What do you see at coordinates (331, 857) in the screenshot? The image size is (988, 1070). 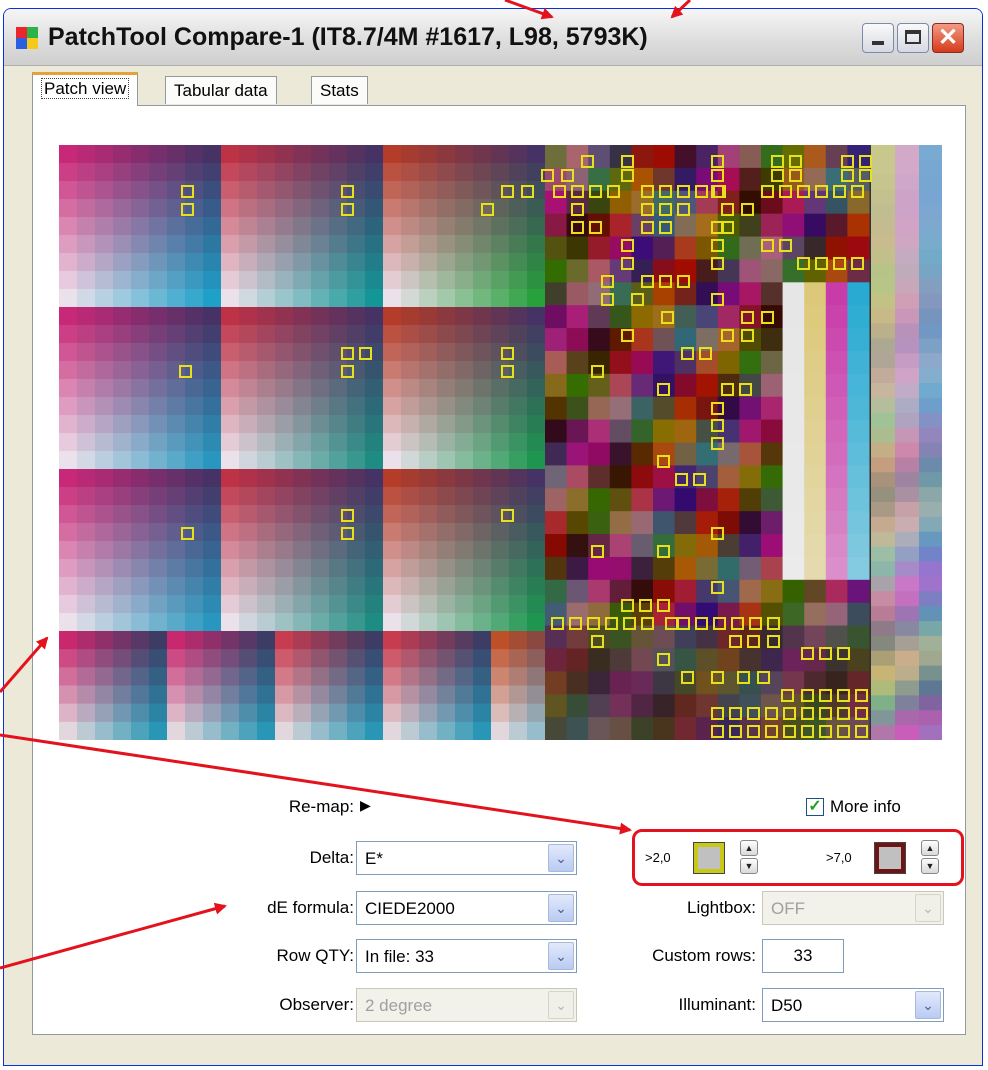 I see `delta-label: Delta:` at bounding box center [331, 857].